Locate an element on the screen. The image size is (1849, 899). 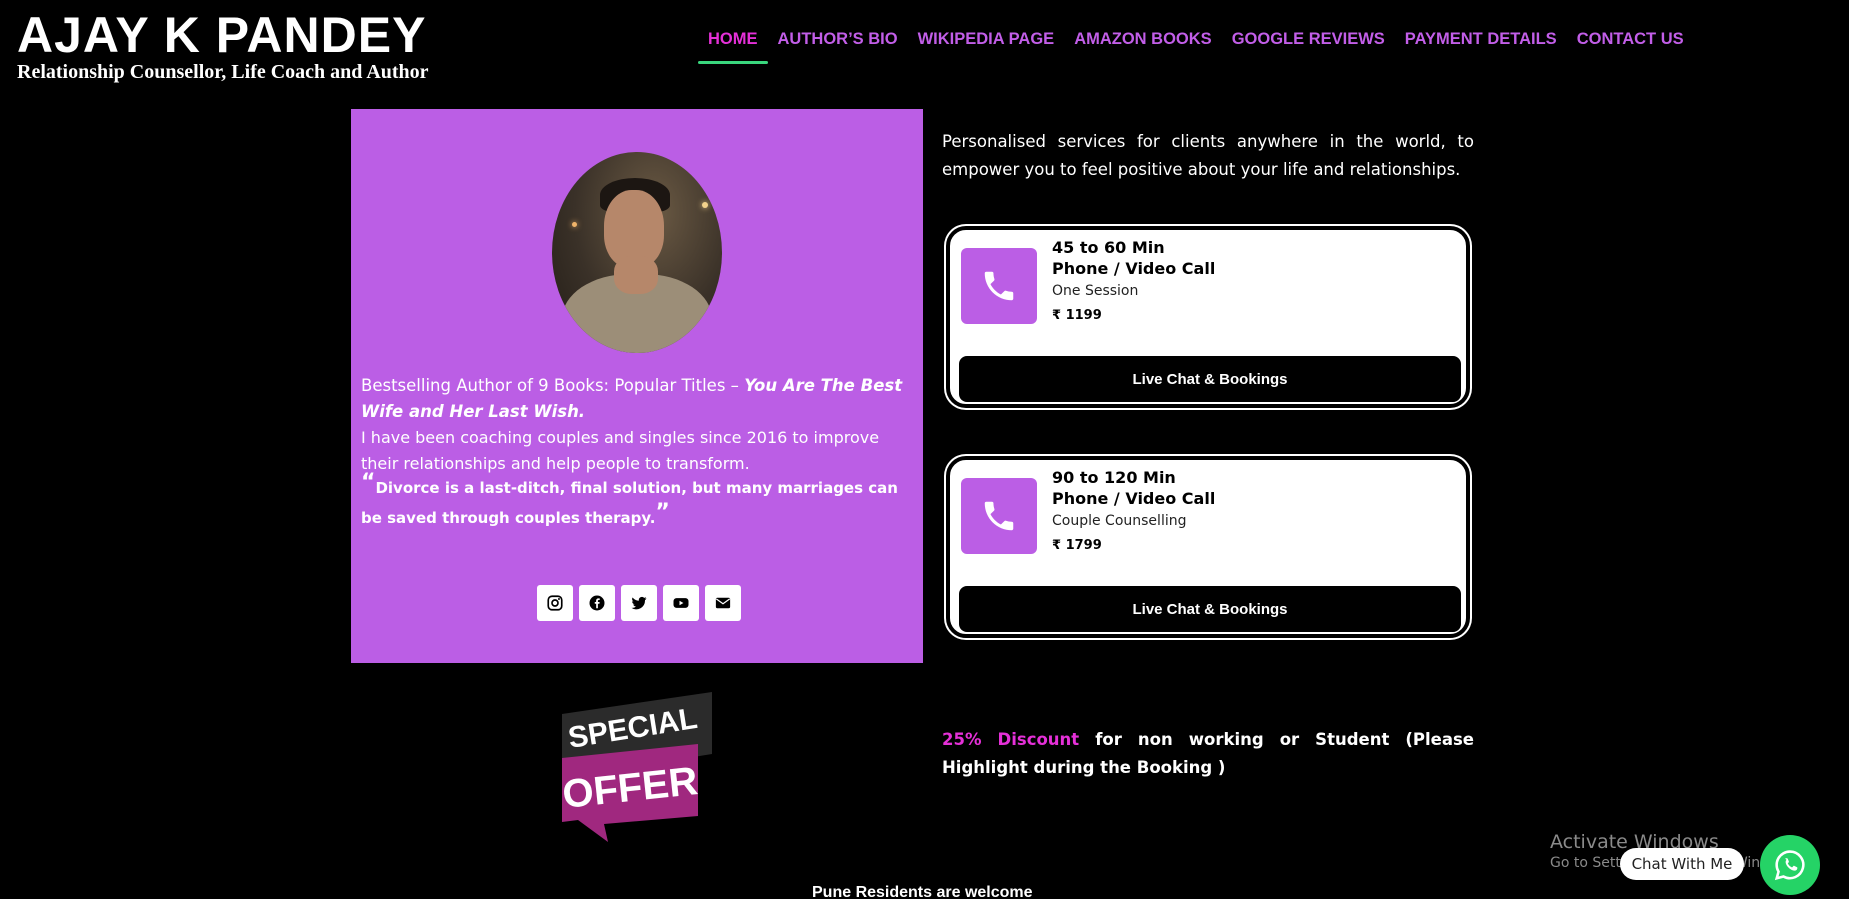
whatsapp-button is located at coordinates (1790, 865).